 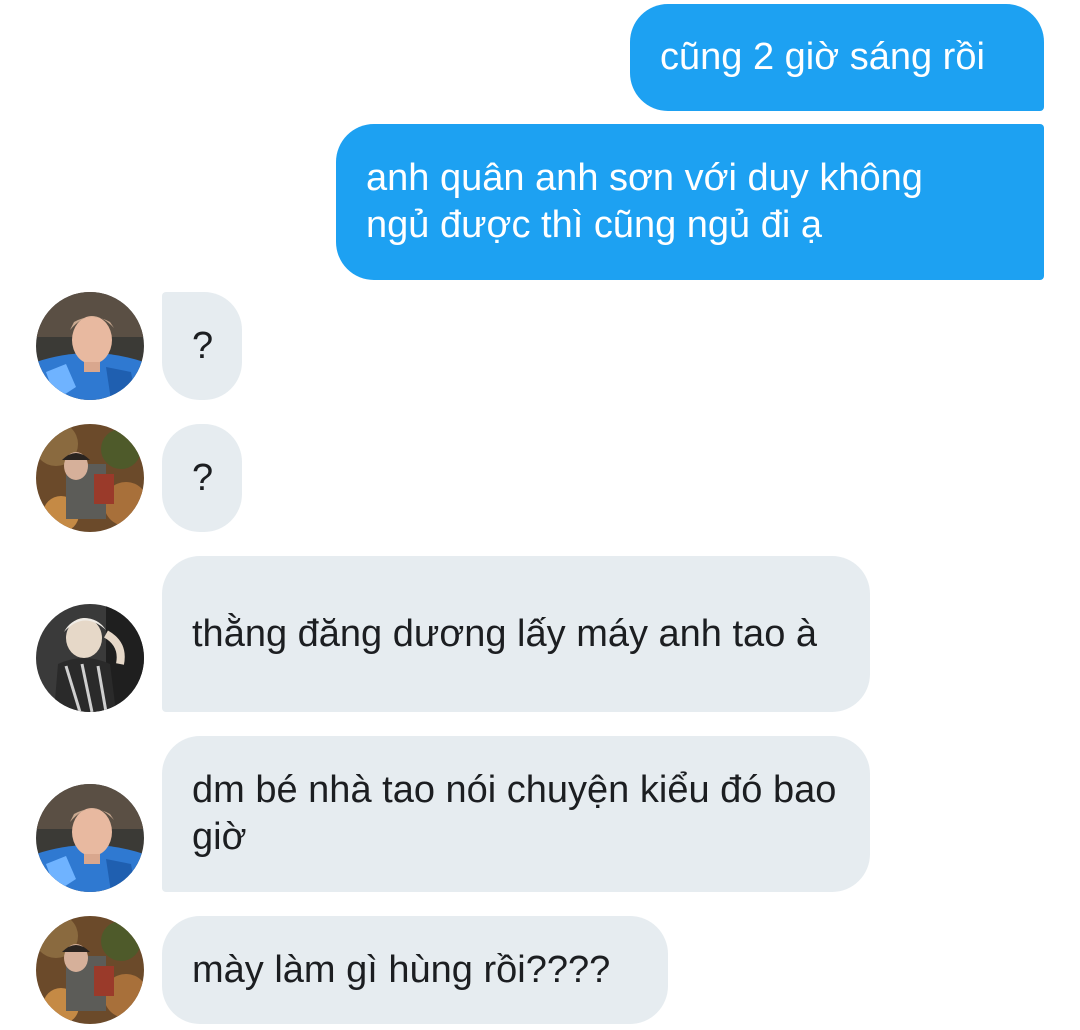 What do you see at coordinates (505, 633) in the screenshot?
I see `message-text: thằng đăng dương lấy máy anh tao à` at bounding box center [505, 633].